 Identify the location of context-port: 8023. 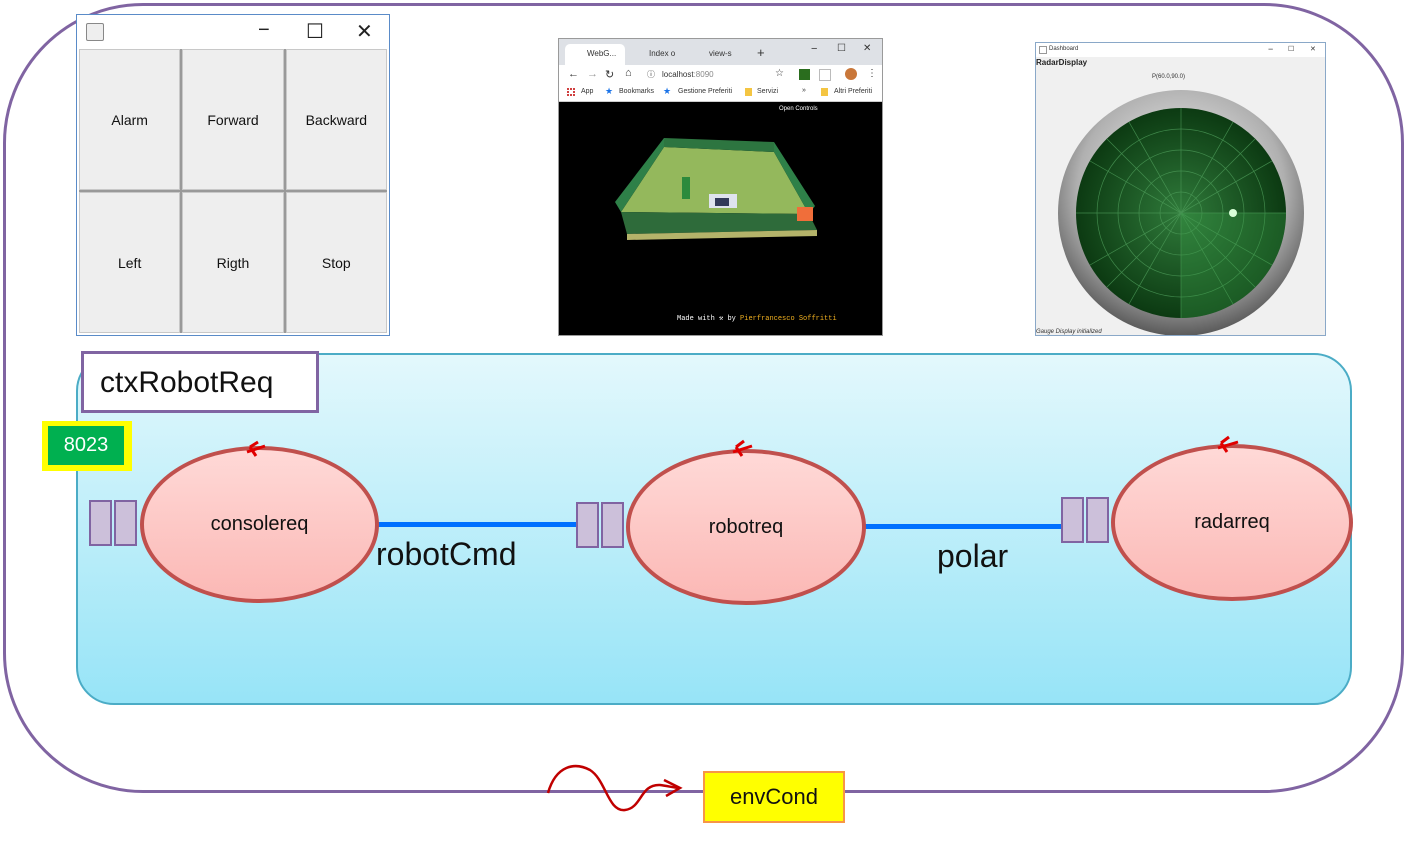
(87, 446).